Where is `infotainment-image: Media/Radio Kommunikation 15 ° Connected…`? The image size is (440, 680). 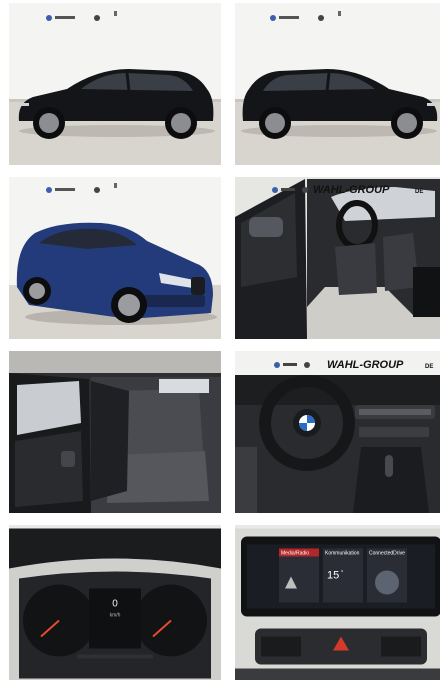
infotainment-image: Media/Radio Kommunikation 15 ° Connected… is located at coordinates (337, 604).